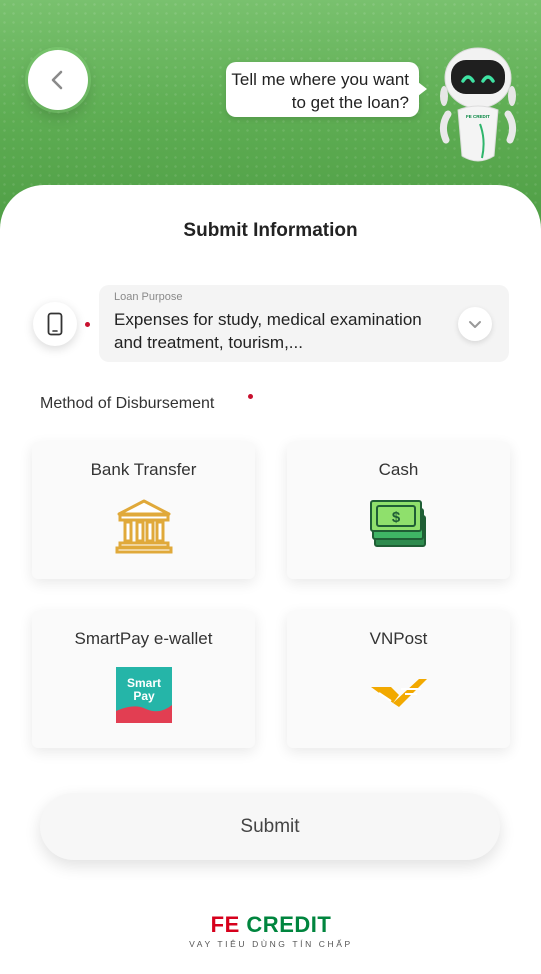 Image resolution: width=541 pixels, height=974 pixels. I want to click on option-label: Bank Transfer, so click(143, 469).